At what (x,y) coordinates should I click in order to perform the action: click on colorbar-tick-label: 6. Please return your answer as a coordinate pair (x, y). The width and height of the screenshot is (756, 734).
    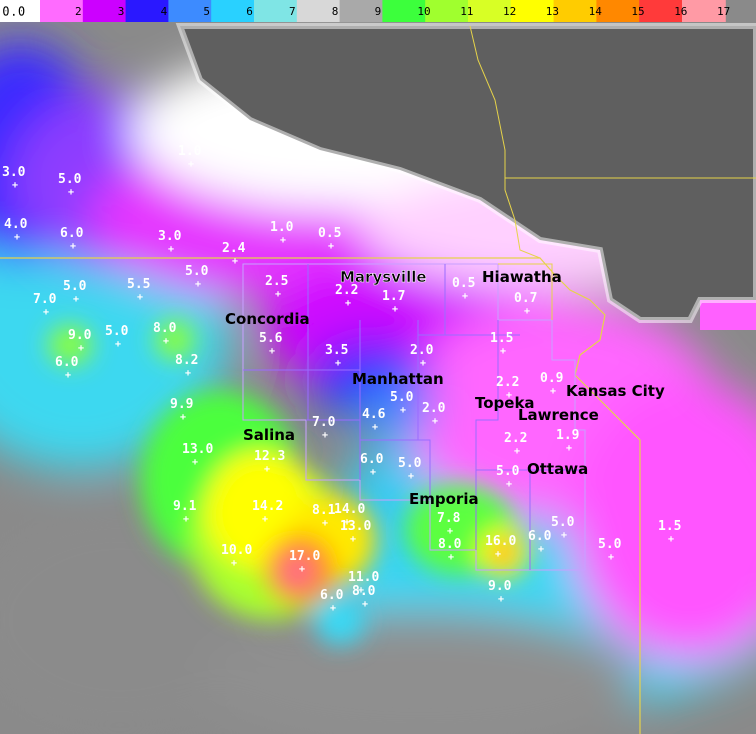
    Looking at the image, I should click on (249, 11).